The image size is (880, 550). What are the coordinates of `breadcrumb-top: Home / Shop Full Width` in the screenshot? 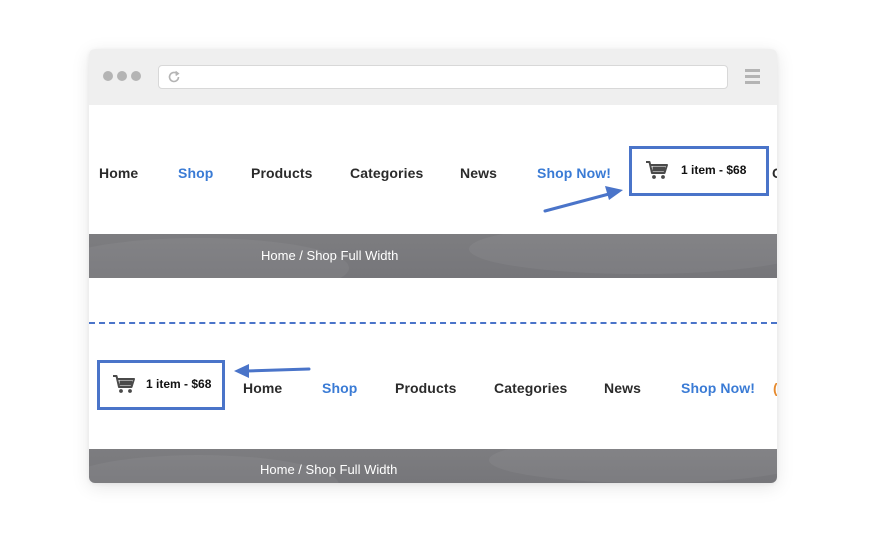 It's located at (329, 255).